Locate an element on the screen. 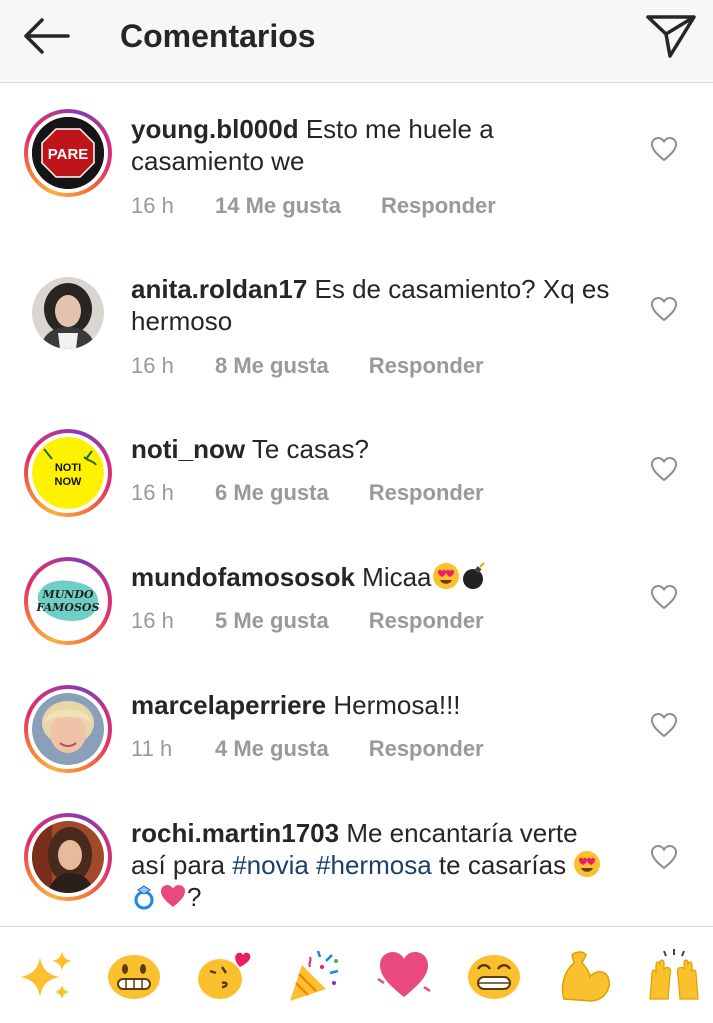  comment-username: marcelaperriere is located at coordinates (228, 705).